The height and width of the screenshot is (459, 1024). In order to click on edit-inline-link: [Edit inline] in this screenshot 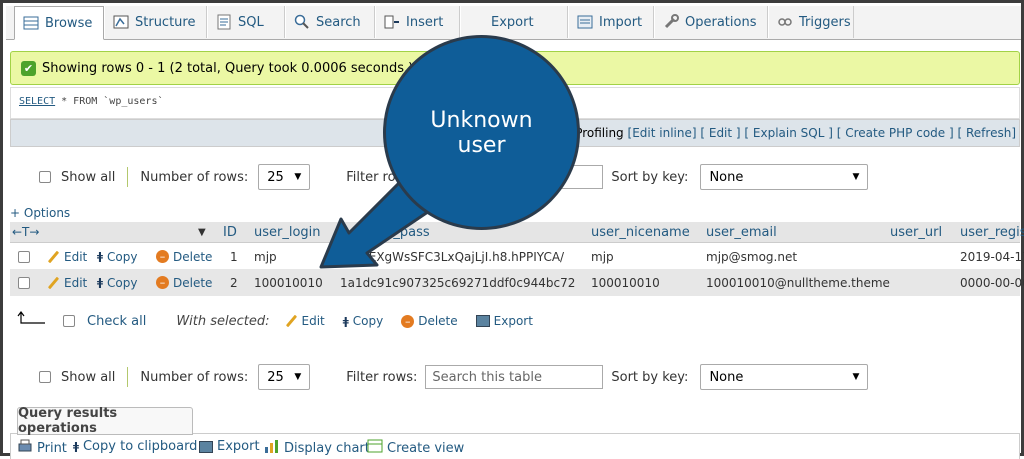, I will do `click(662, 133)`.